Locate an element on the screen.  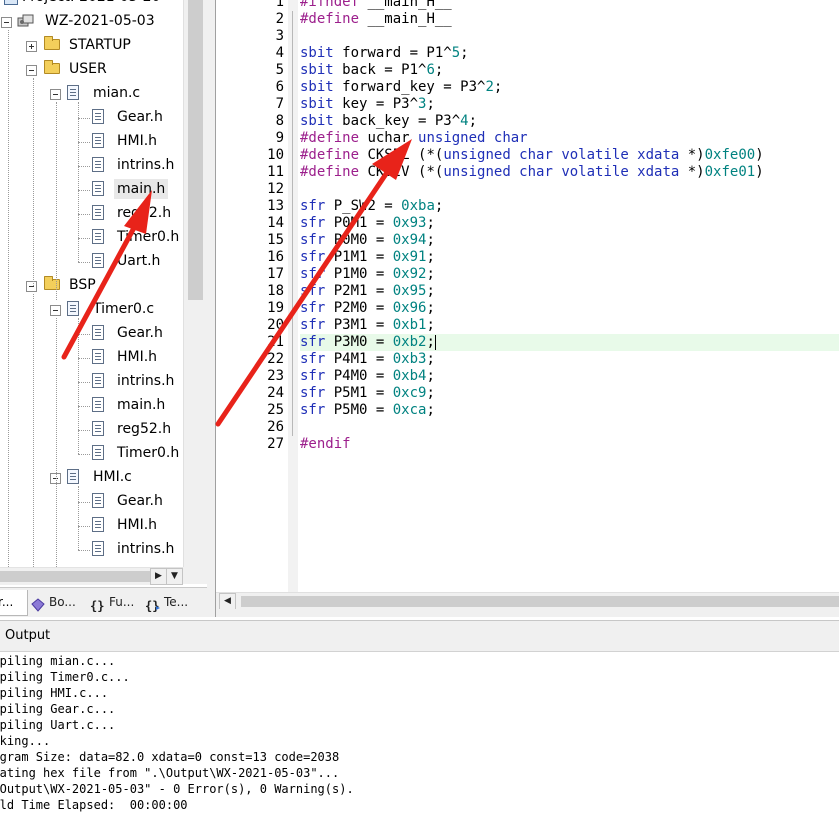
tree-item-file-timer0-c: Timer0.c is located at coordinates (91, 310).